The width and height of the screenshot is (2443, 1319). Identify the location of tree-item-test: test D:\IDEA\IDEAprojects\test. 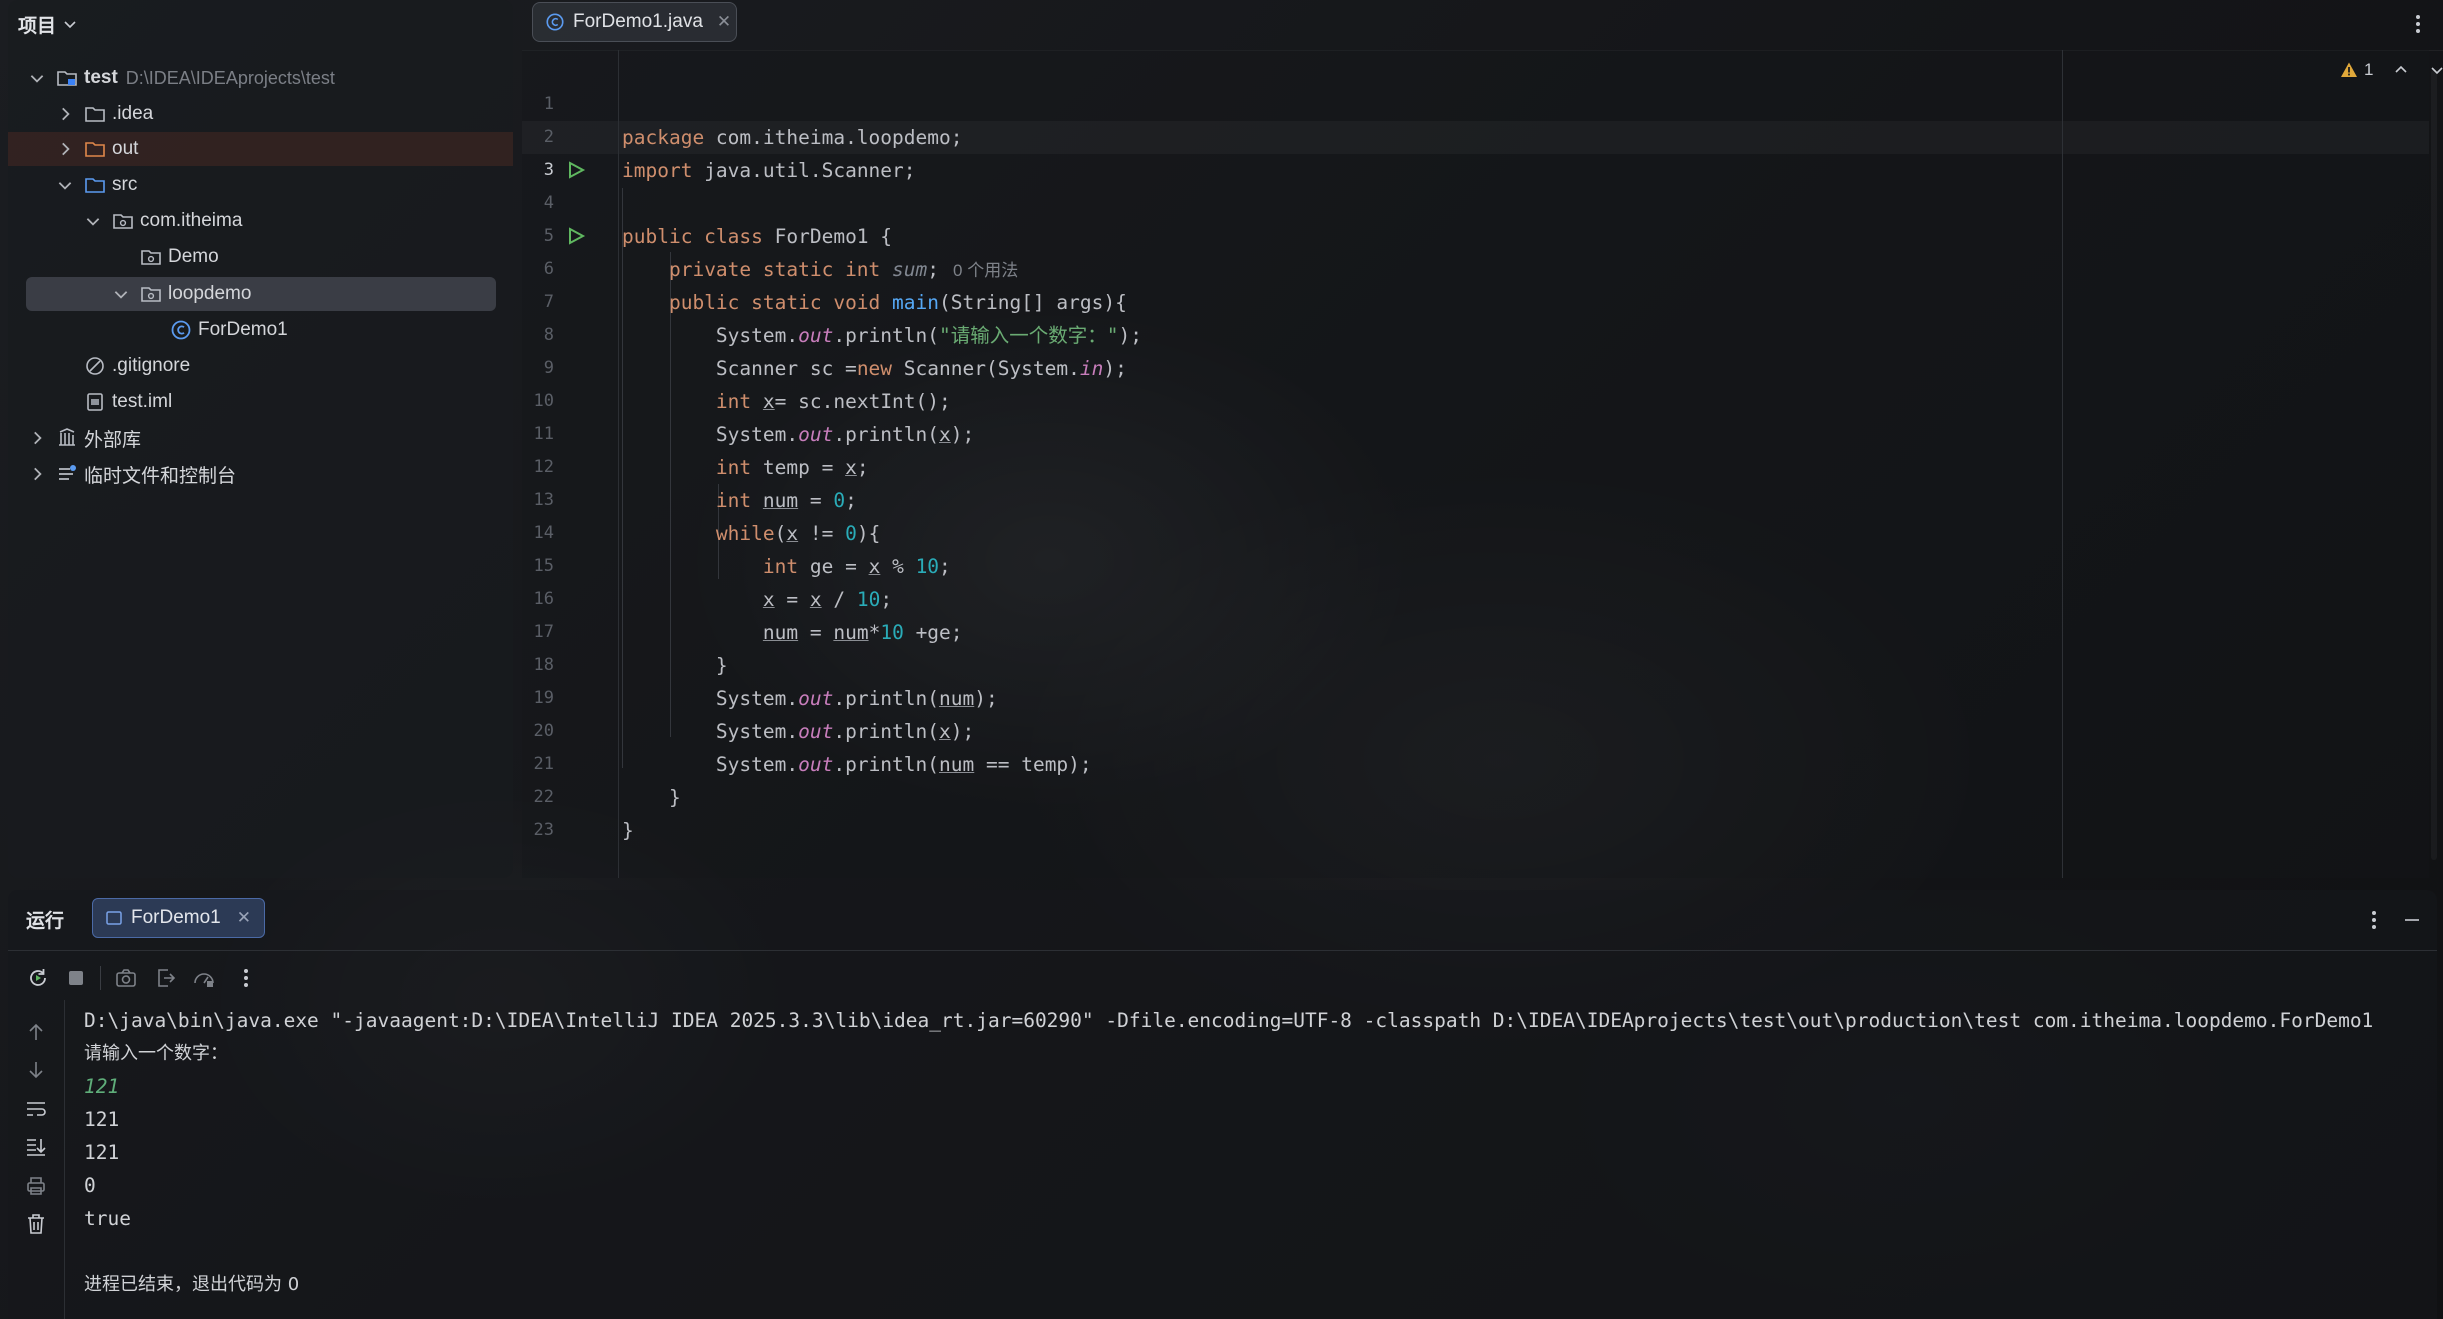
(181, 78).